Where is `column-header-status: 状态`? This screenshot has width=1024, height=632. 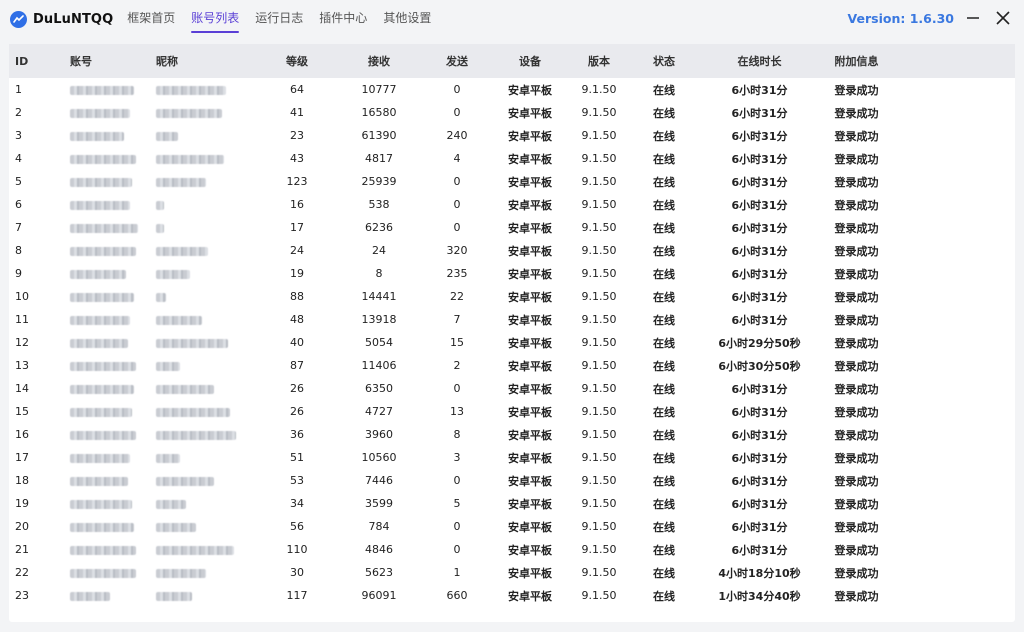
column-header-status: 状态 is located at coordinates (664, 61).